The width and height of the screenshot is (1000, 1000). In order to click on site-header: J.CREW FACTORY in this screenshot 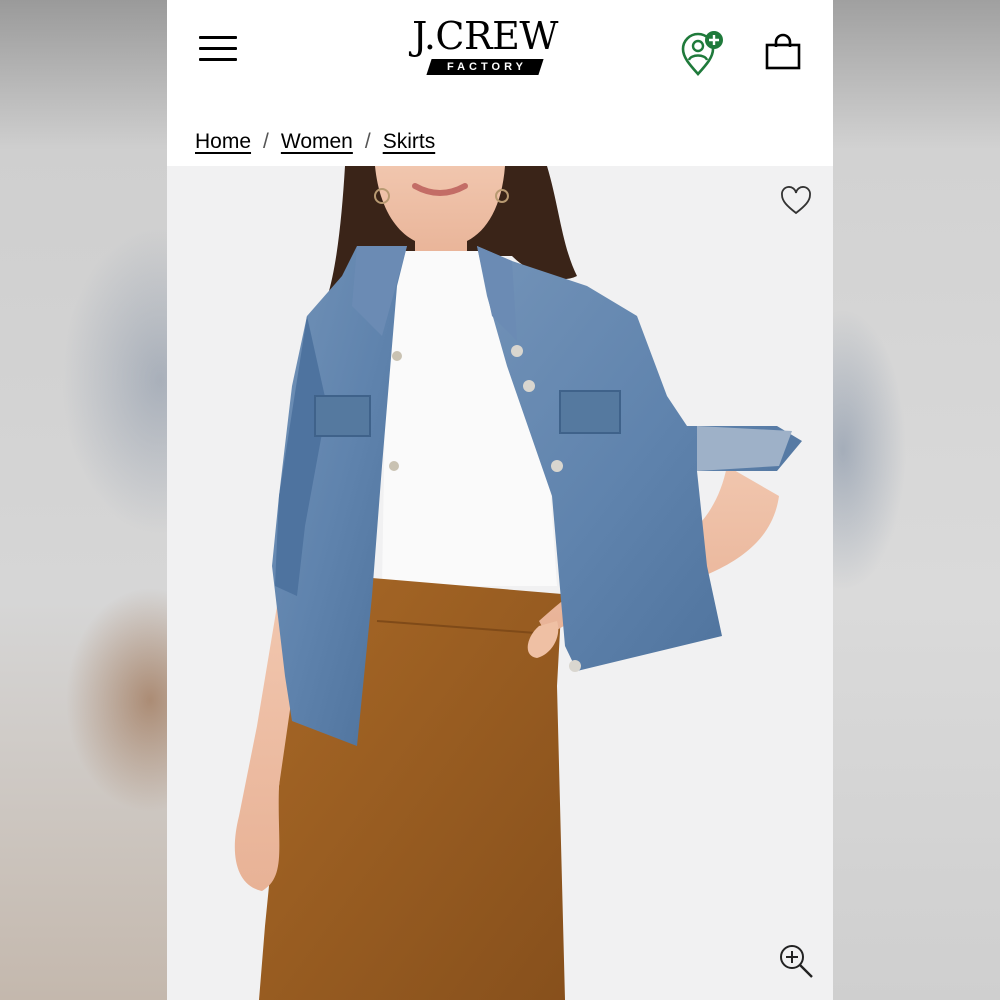, I will do `click(500, 50)`.